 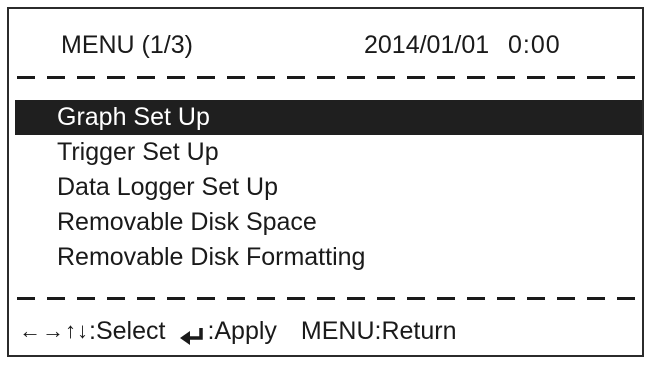 What do you see at coordinates (325, 257) in the screenshot?
I see `menu-item-removable-disk-formatting: Removable Disk Formatting` at bounding box center [325, 257].